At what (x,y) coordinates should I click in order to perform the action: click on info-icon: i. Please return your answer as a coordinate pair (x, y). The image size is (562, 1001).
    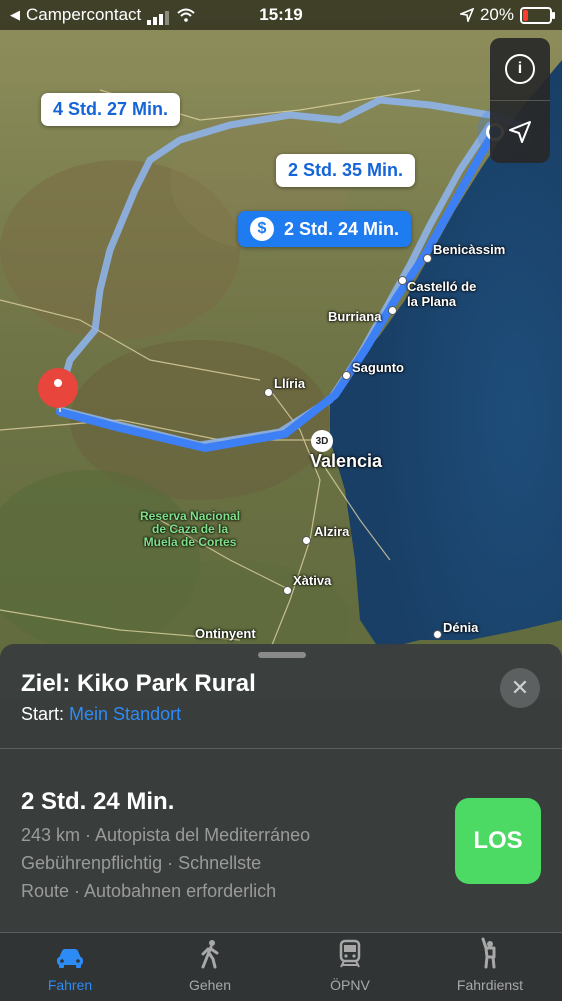
    Looking at the image, I should click on (520, 69).